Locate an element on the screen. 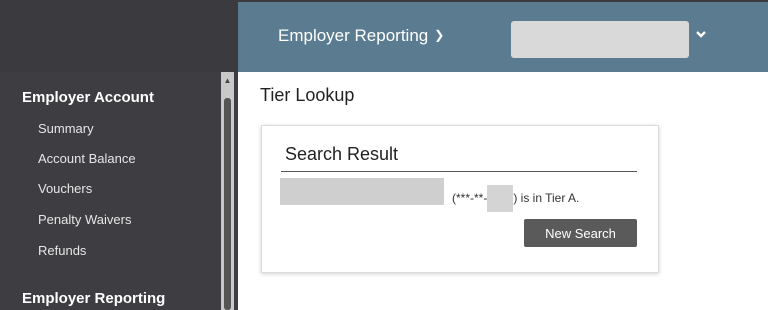 The image size is (768, 310). sidebar-item-account-balance: Account Balance is located at coordinates (87, 158).